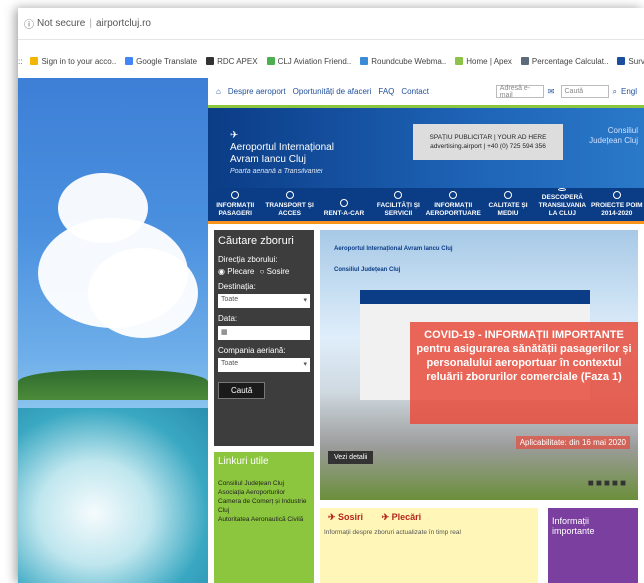 The height and width of the screenshot is (583, 644). I want to click on menu-facilities: FACILITĂȚI ȘI SERVICII, so click(398, 204).